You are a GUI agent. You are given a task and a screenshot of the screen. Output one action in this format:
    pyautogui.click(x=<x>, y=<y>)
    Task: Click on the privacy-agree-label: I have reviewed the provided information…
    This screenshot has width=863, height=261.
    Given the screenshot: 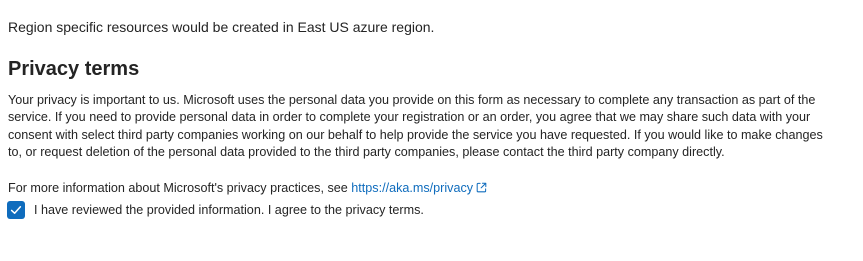 What is the action you would take?
    pyautogui.click(x=229, y=210)
    